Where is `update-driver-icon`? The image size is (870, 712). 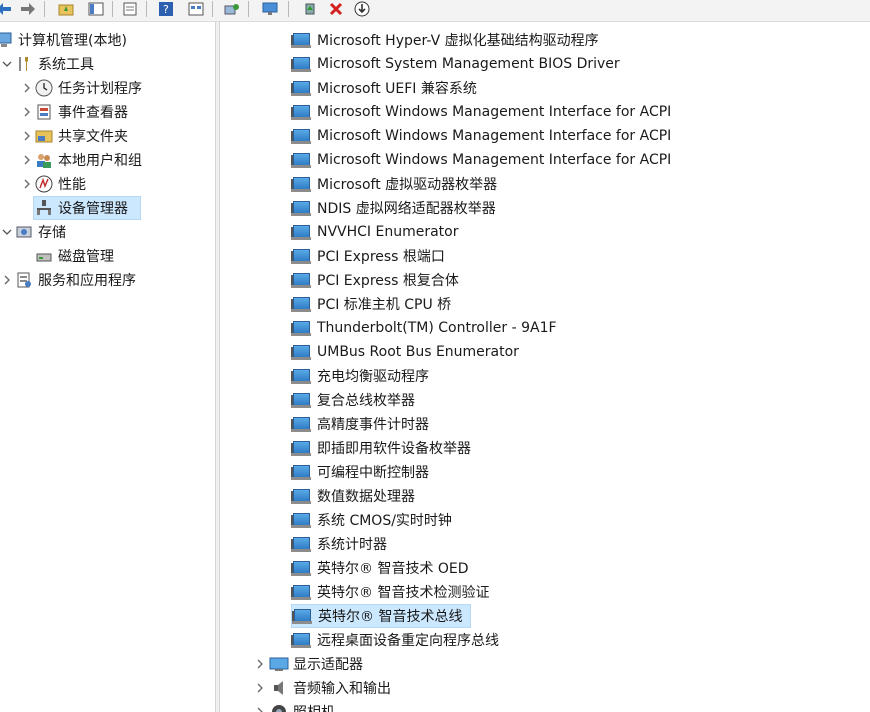
update-driver-icon is located at coordinates (310, 9).